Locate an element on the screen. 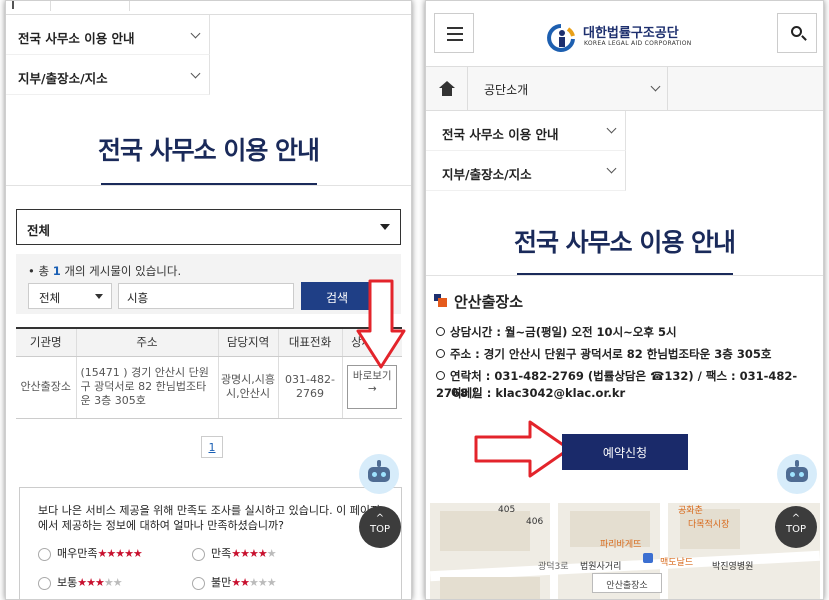 Image resolution: width=829 pixels, height=600 pixels. logo-text: 대한법률구조공단 is located at coordinates (631, 33).